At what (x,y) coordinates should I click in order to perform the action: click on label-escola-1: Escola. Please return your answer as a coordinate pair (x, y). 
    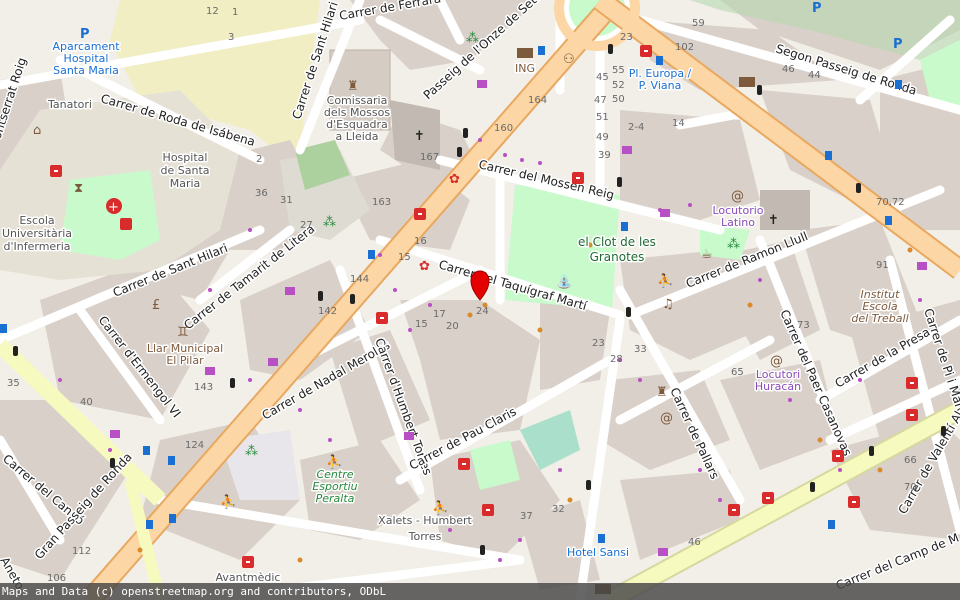
    Looking at the image, I should click on (36, 220).